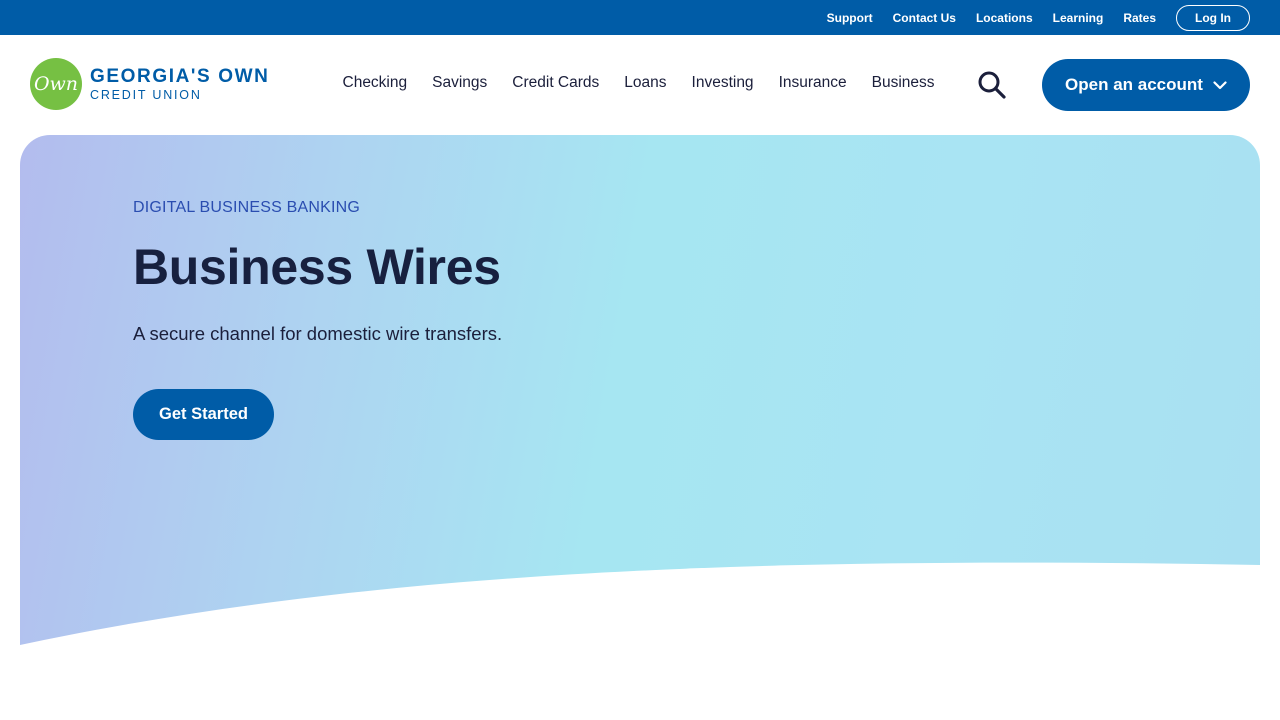 This screenshot has width=1280, height=720. Describe the element at coordinates (812, 83) in the screenshot. I see `nav-item-insurance: Insurance` at that location.